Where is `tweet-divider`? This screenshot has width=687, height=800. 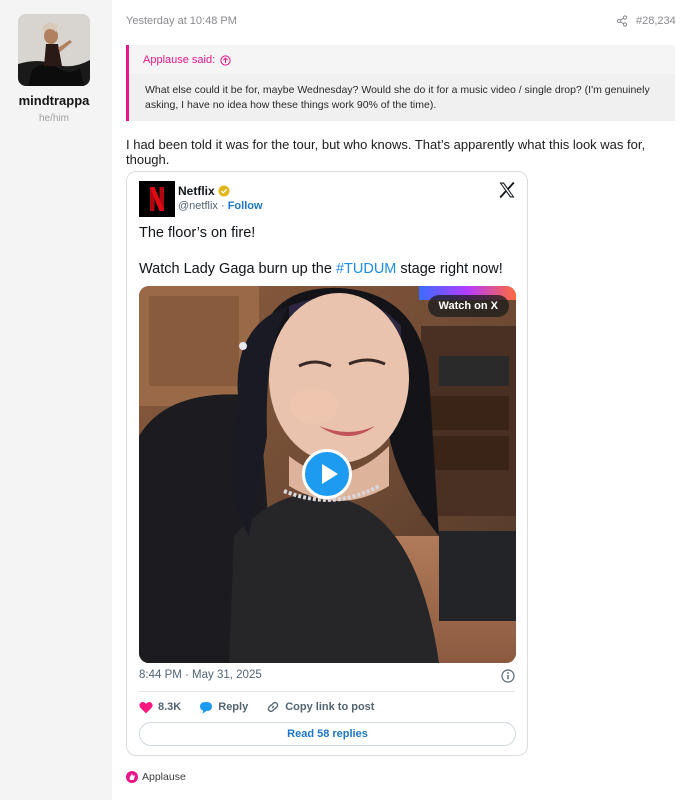 tweet-divider is located at coordinates (327, 691).